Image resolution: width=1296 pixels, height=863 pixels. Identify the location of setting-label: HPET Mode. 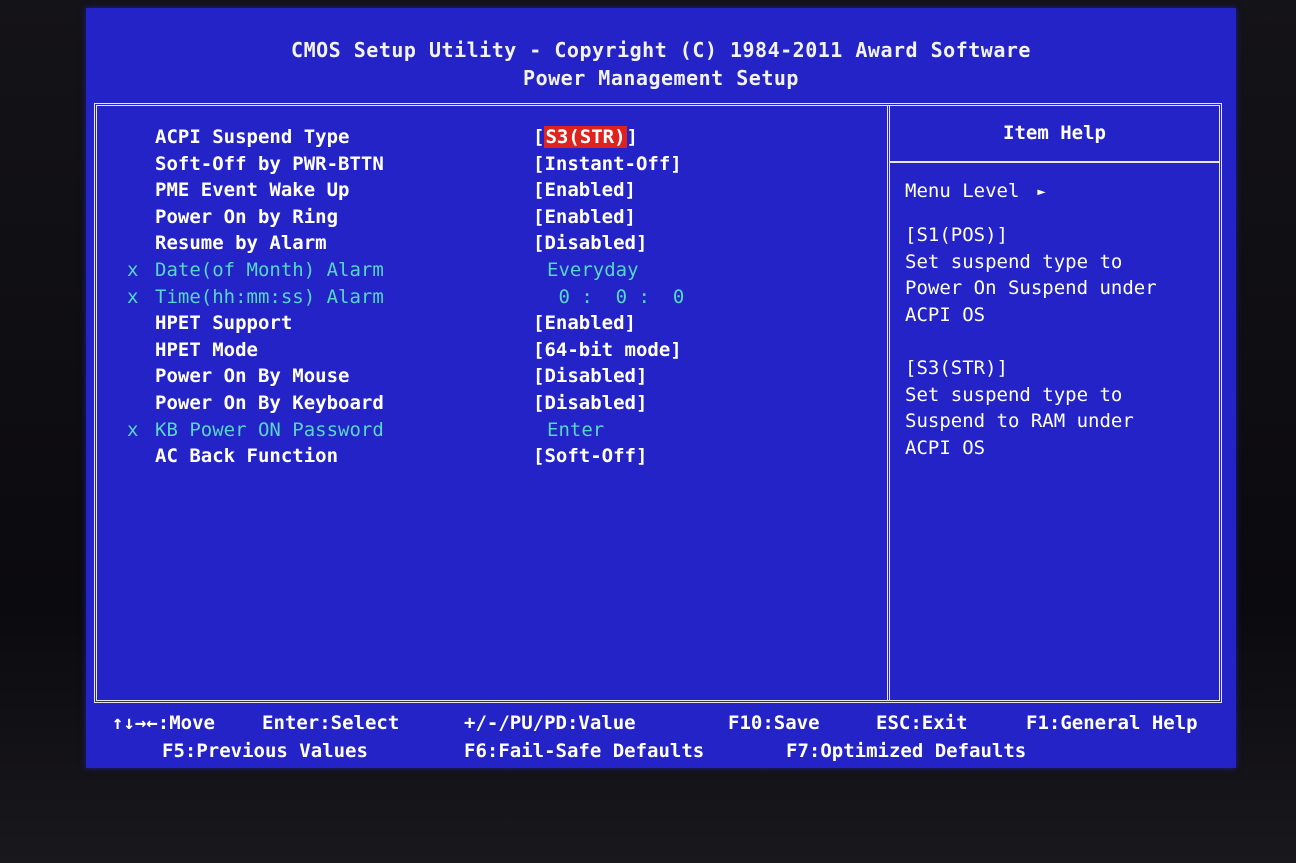
(206, 349).